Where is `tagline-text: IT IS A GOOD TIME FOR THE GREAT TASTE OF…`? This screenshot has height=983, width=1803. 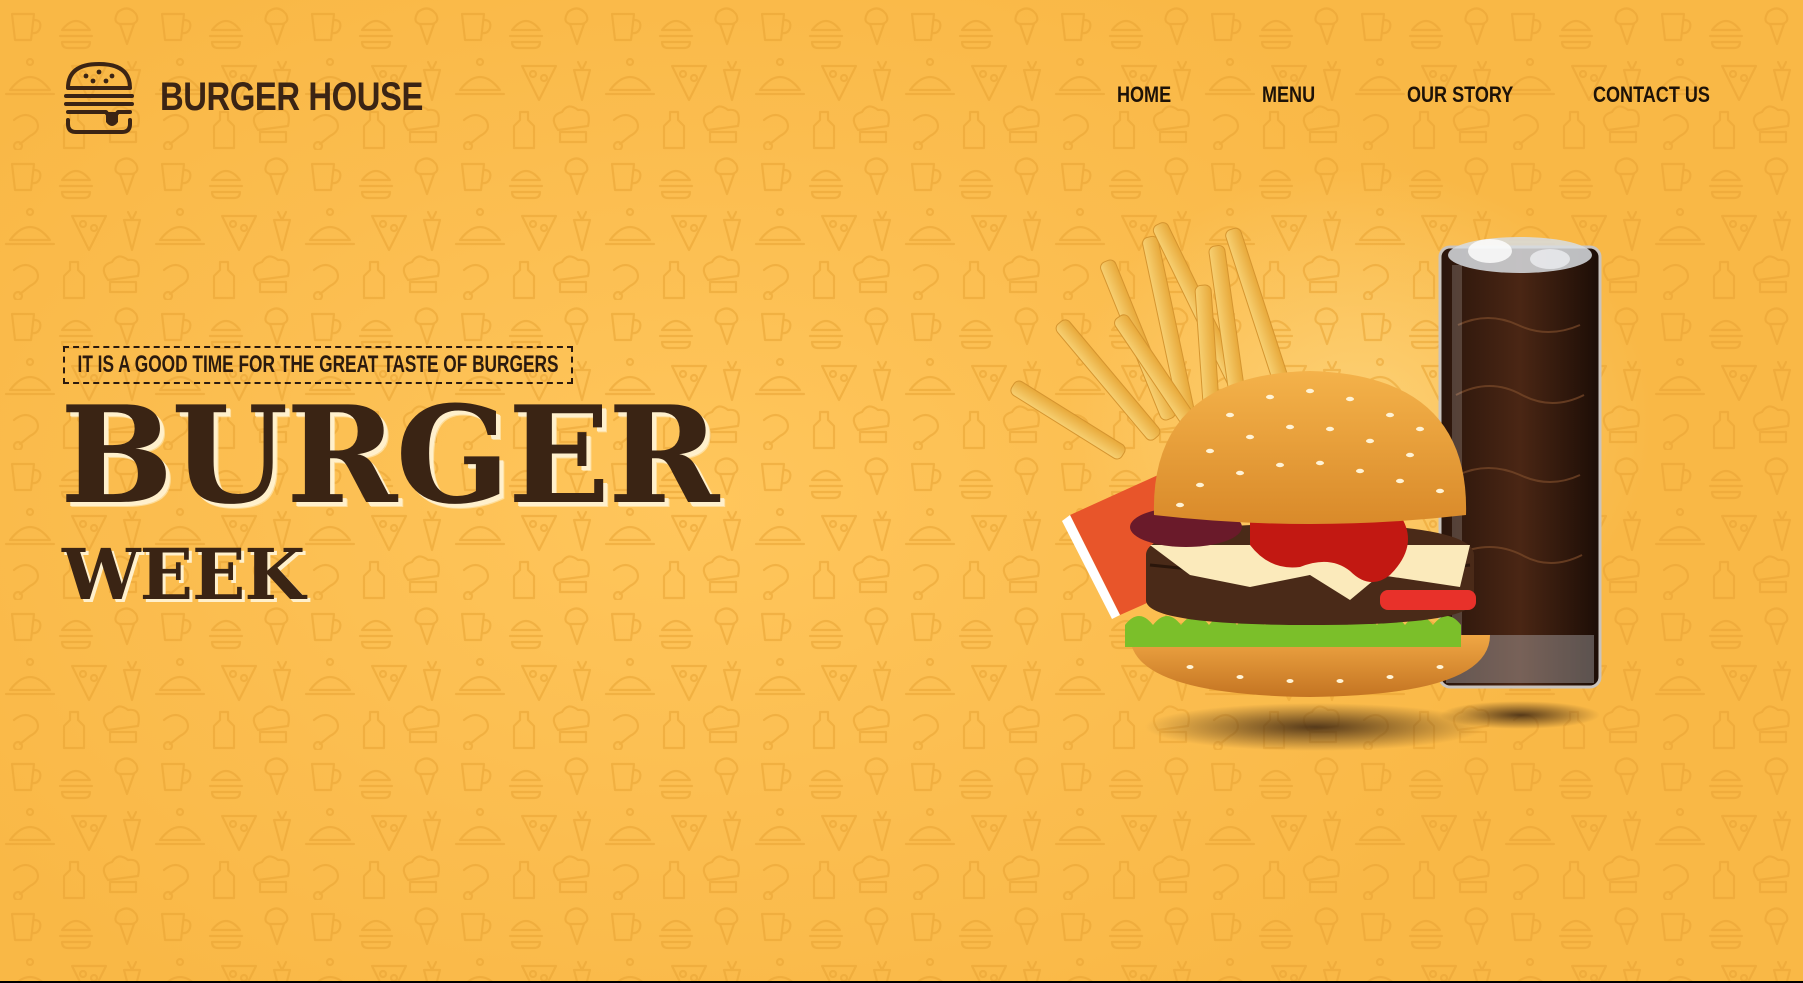
tagline-text: IT IS A GOOD TIME FOR THE GREAT TASTE OF… is located at coordinates (318, 364).